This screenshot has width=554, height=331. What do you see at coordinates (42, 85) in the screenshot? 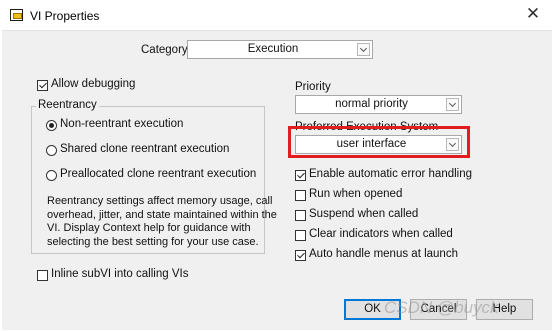
I see `allow-debugging-checkbox` at bounding box center [42, 85].